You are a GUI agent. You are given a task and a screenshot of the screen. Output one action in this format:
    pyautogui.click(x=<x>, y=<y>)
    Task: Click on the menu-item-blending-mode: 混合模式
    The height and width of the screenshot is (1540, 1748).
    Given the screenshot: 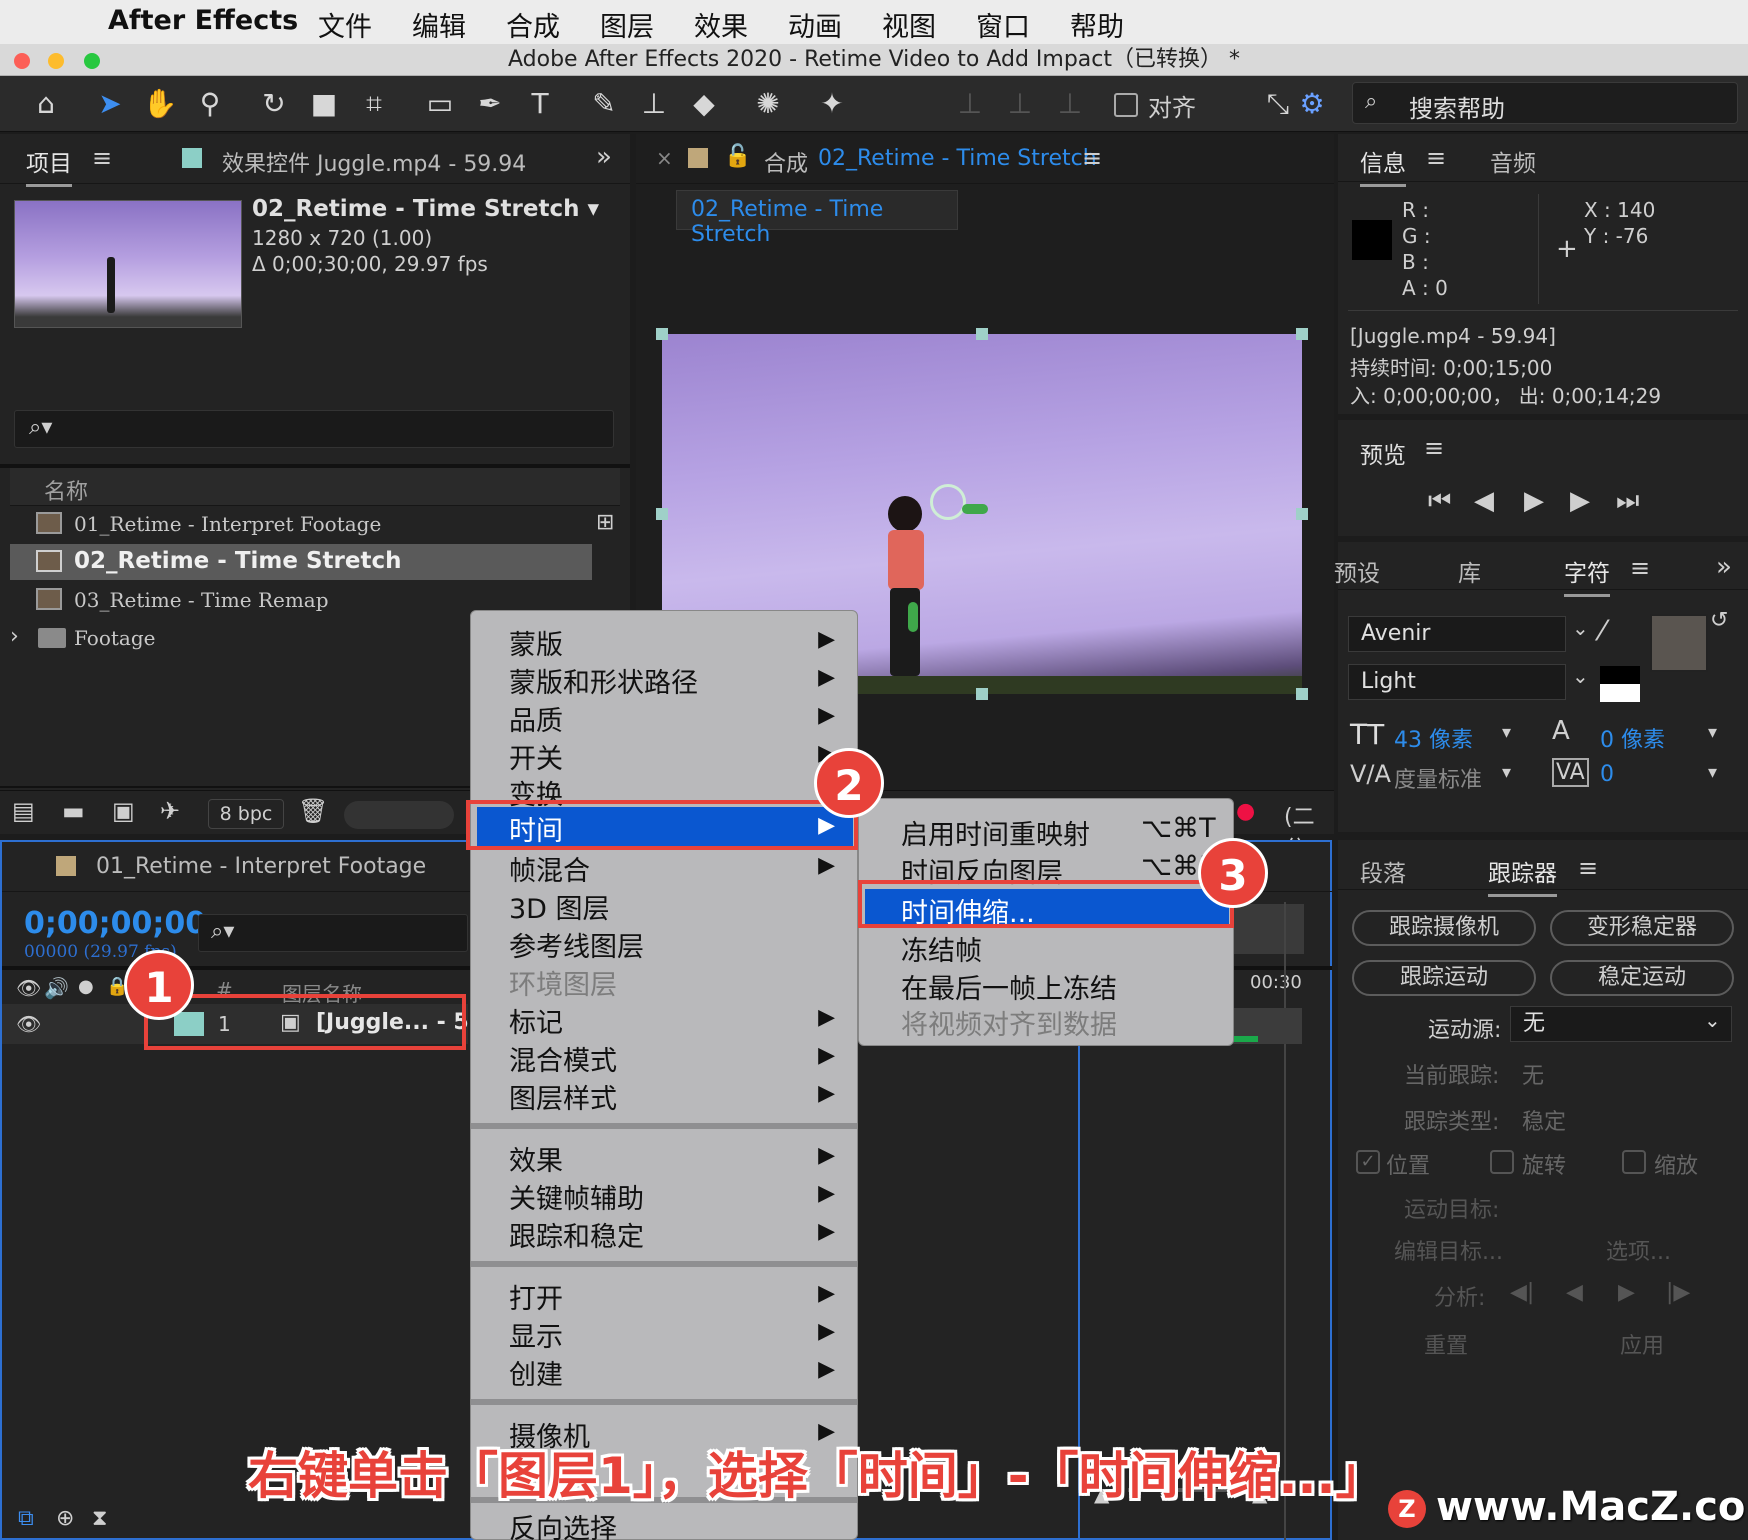 What is the action you would take?
    pyautogui.click(x=563, y=1058)
    